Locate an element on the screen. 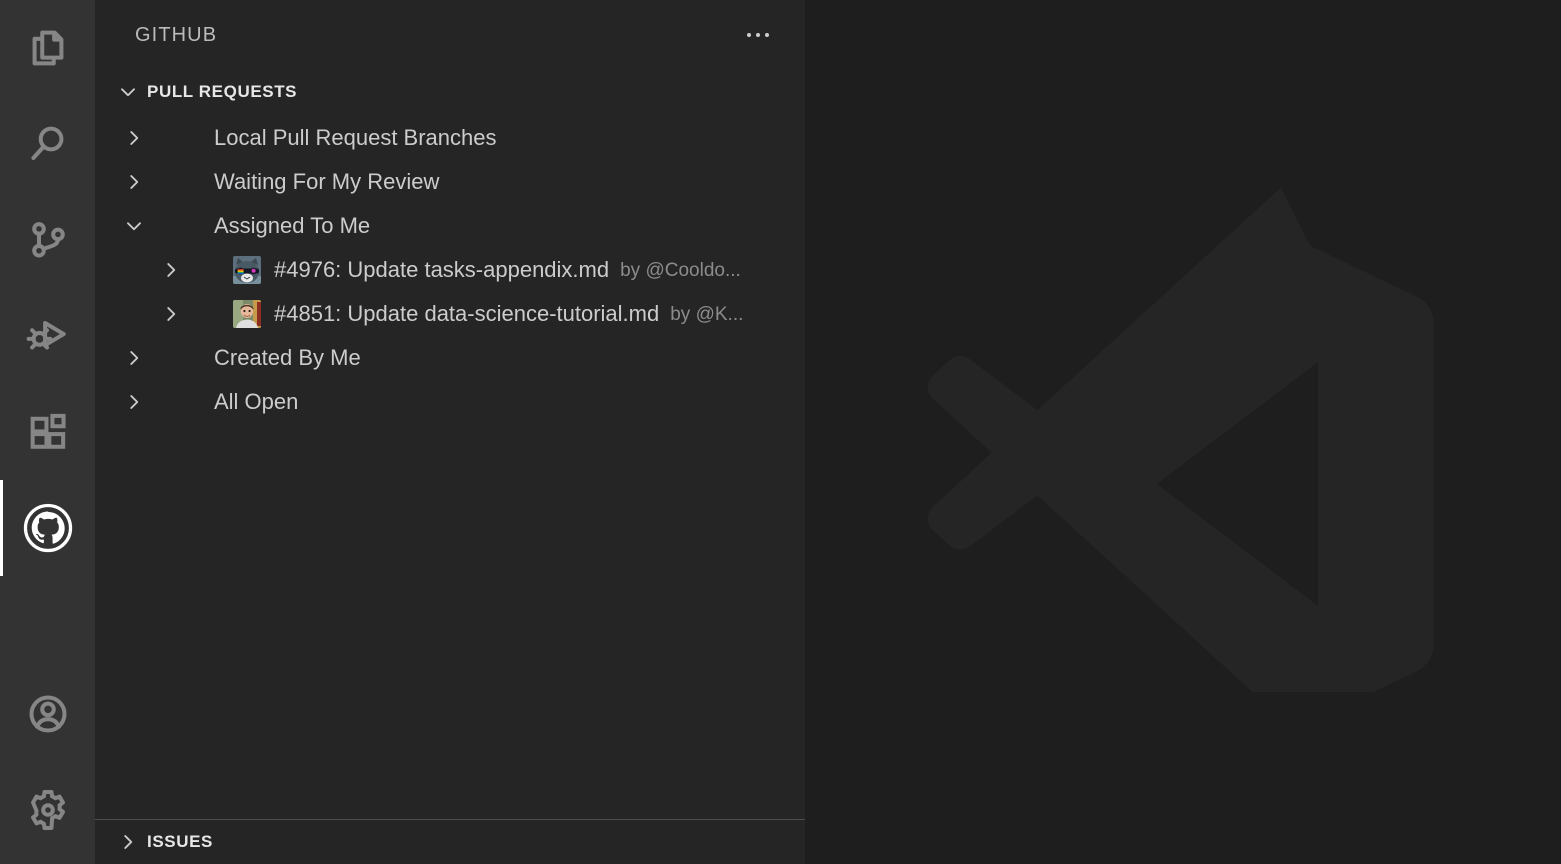 This screenshot has height=864, width=1561. activity-bar-item-source-control is located at coordinates (47, 240).